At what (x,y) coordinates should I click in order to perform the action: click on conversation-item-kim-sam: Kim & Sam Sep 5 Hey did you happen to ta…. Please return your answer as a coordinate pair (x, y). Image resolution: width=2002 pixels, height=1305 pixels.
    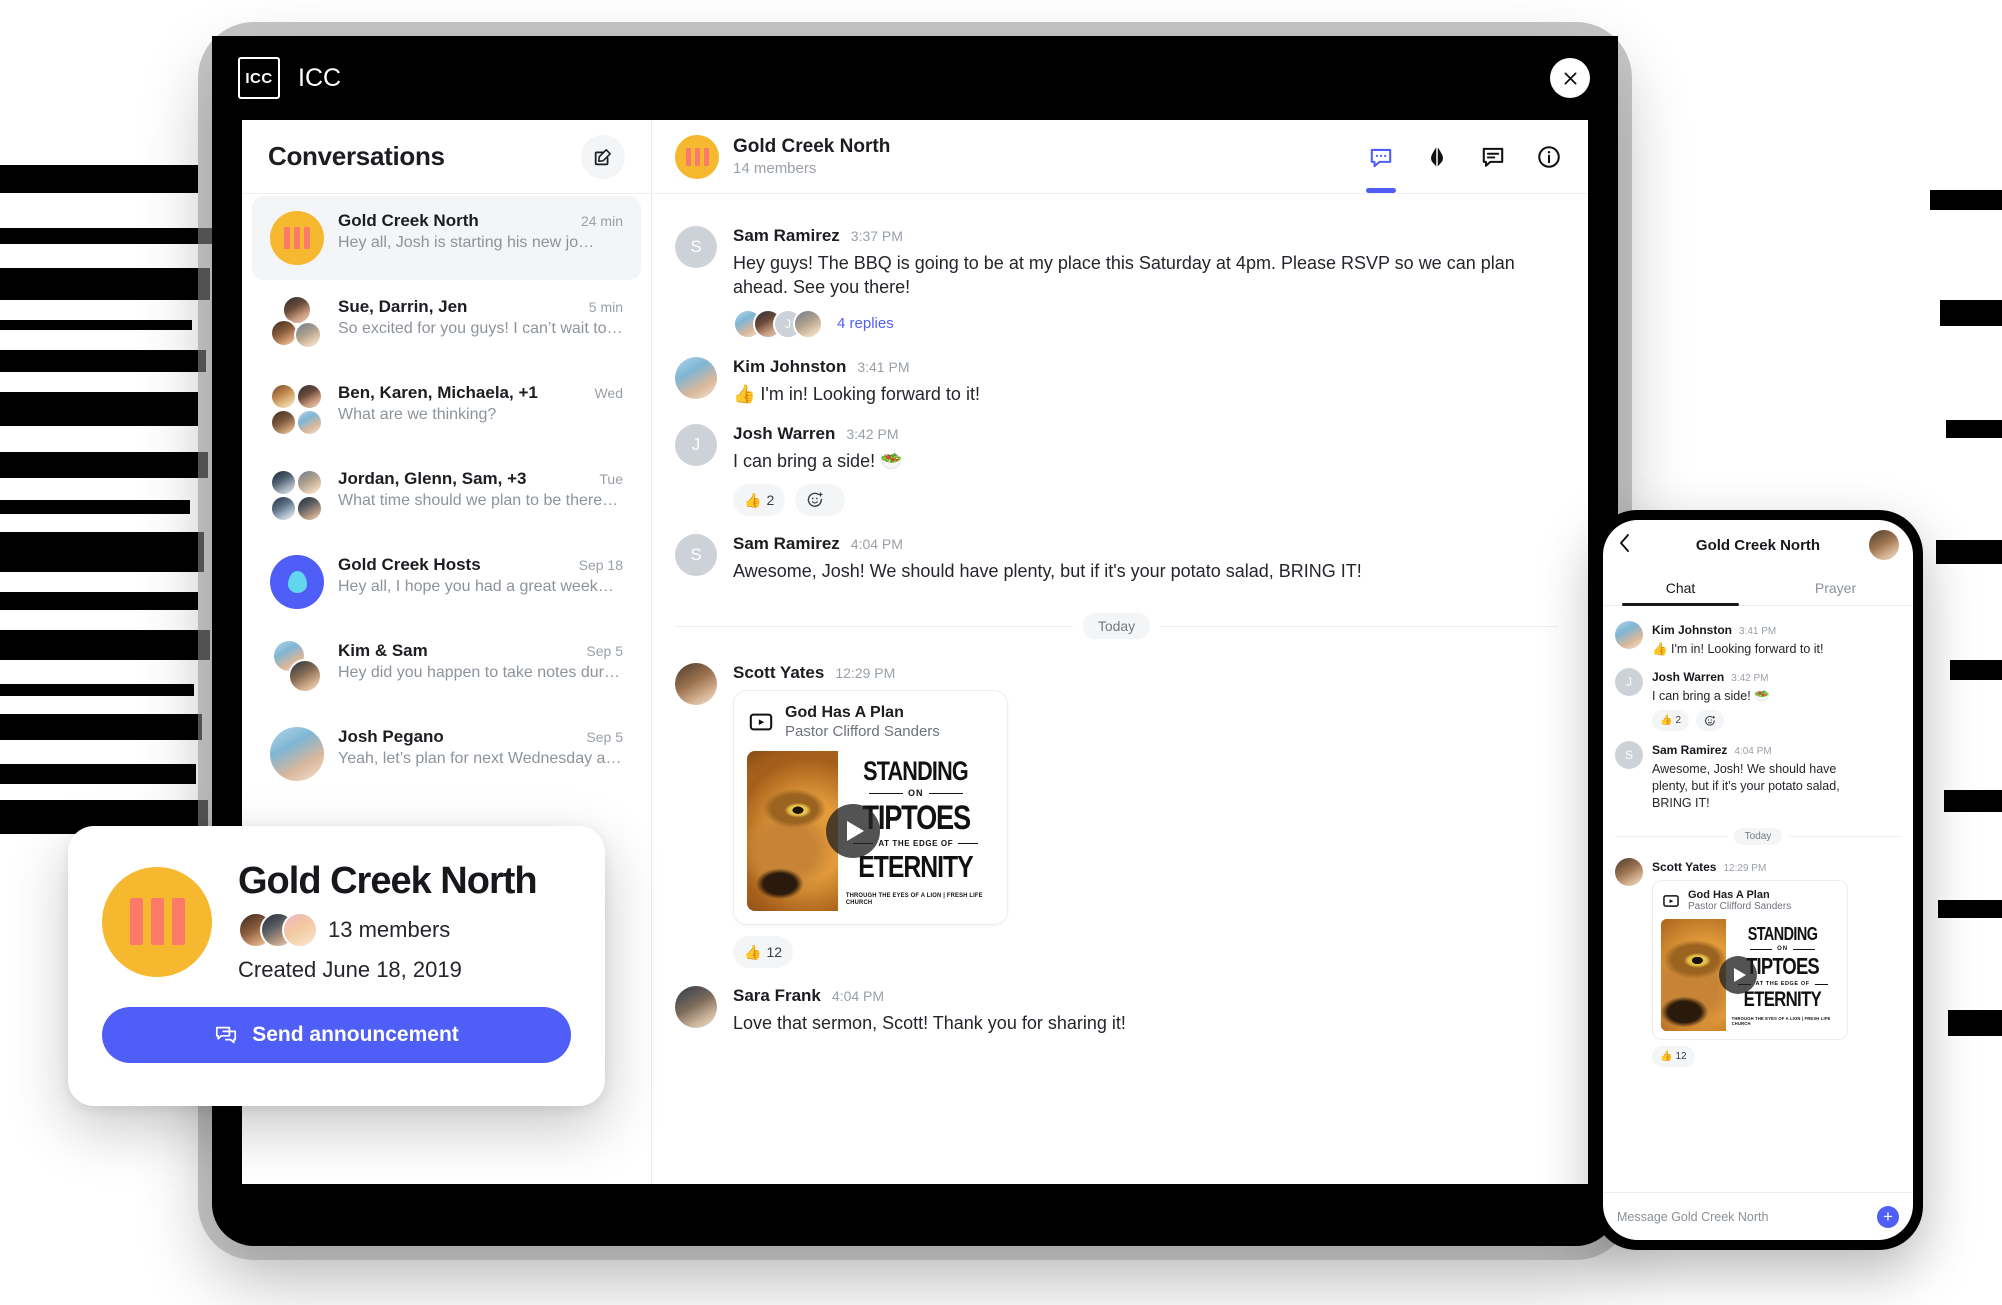
    Looking at the image, I should click on (446, 668).